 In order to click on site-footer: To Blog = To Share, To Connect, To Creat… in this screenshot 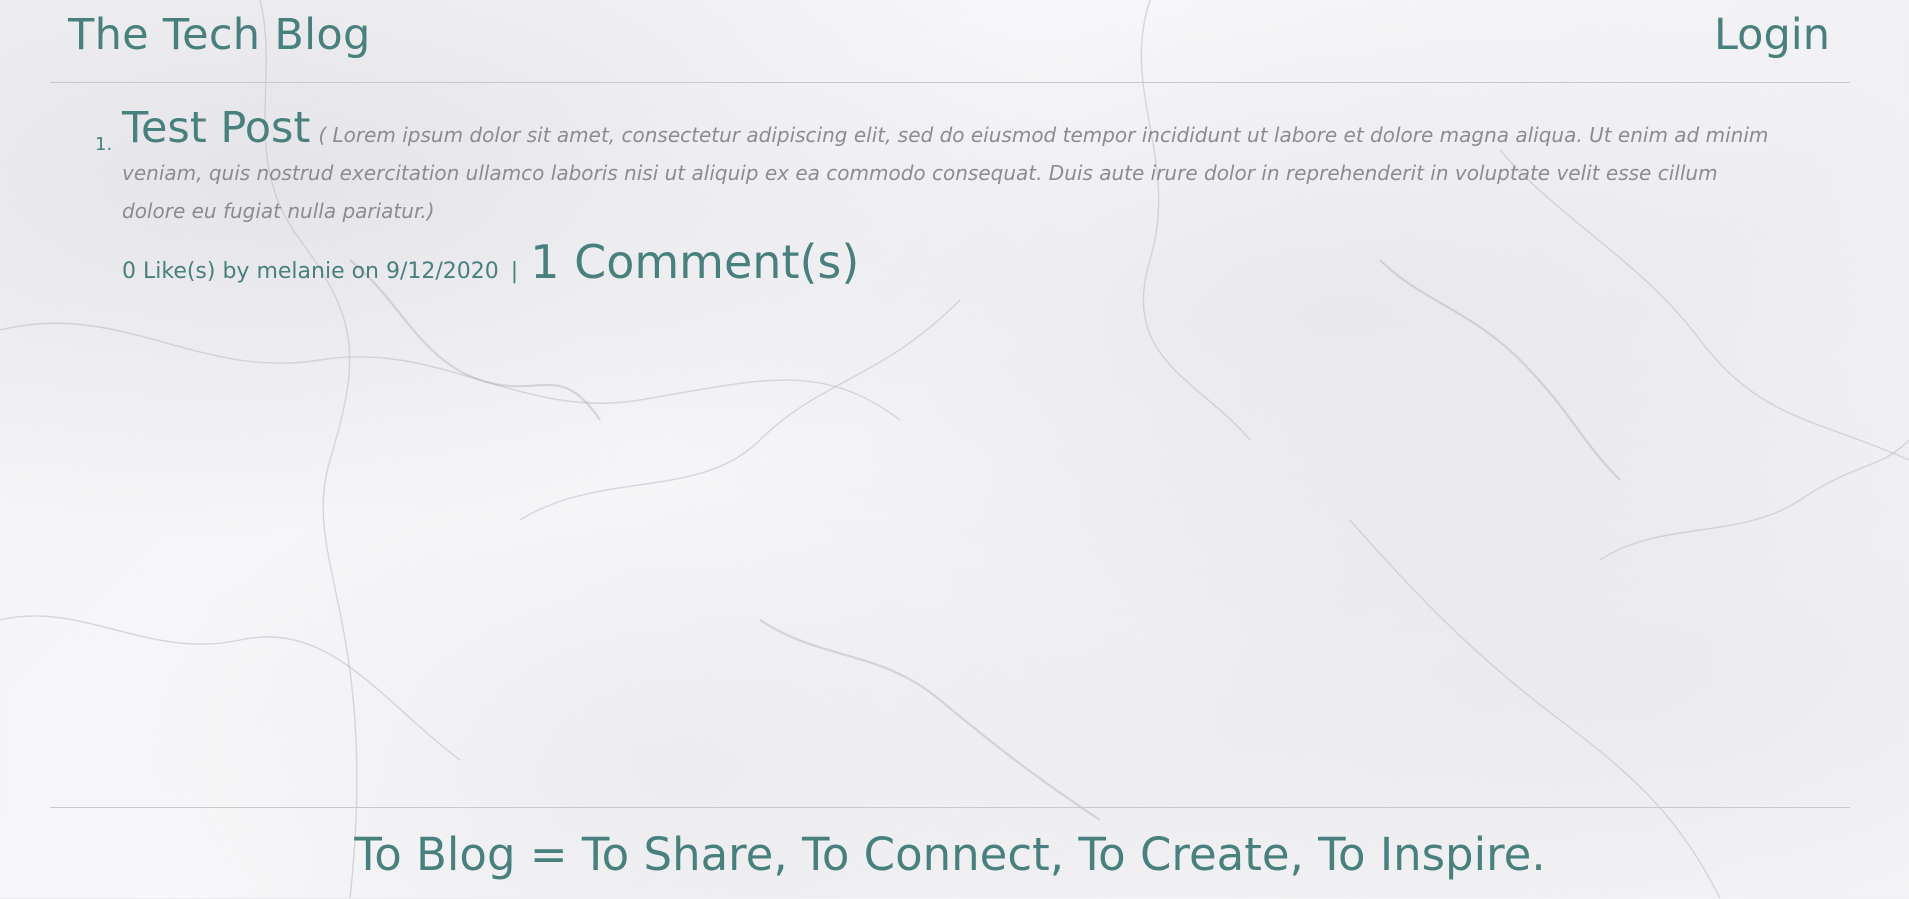, I will do `click(950, 853)`.